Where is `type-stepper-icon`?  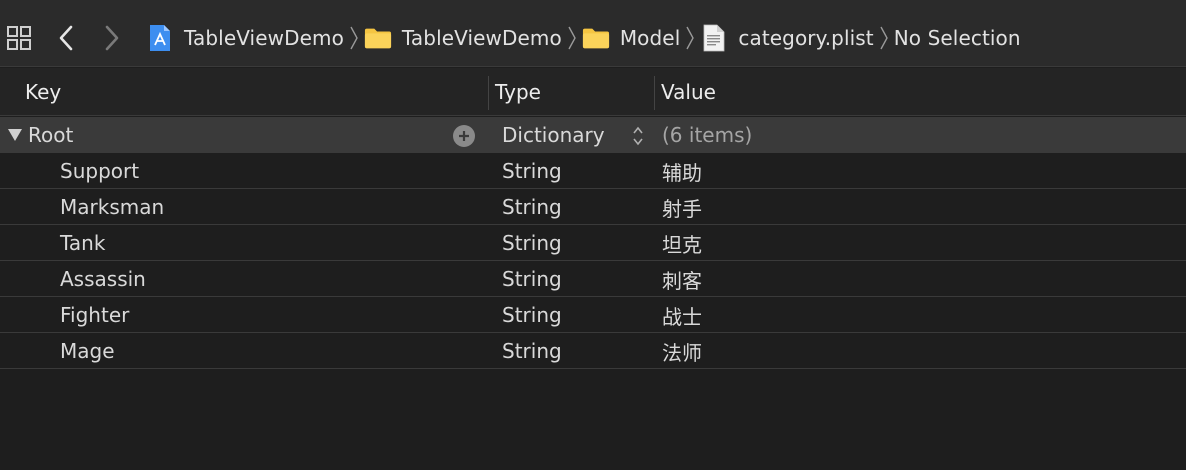
type-stepper-icon is located at coordinates (638, 136).